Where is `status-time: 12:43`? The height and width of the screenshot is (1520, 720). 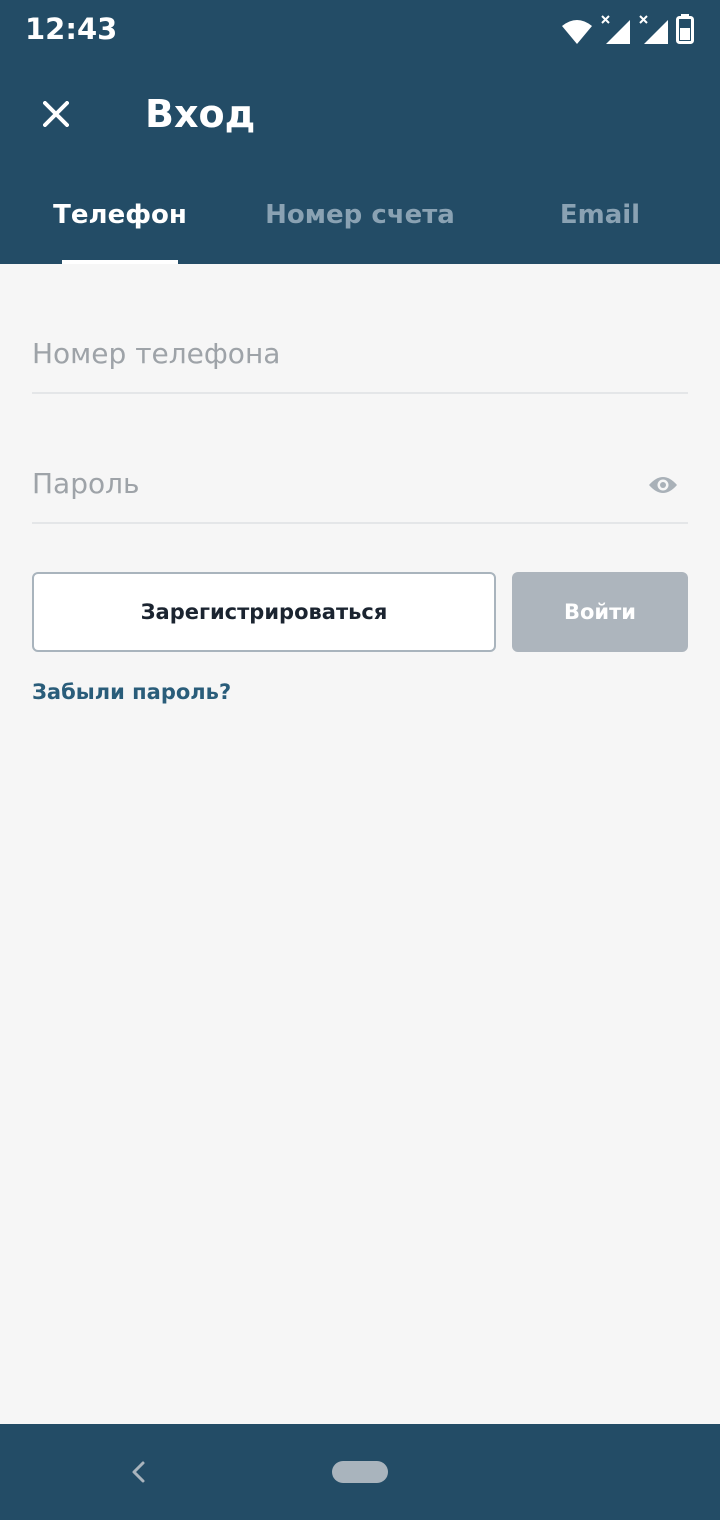
status-time: 12:43 is located at coordinates (71, 29).